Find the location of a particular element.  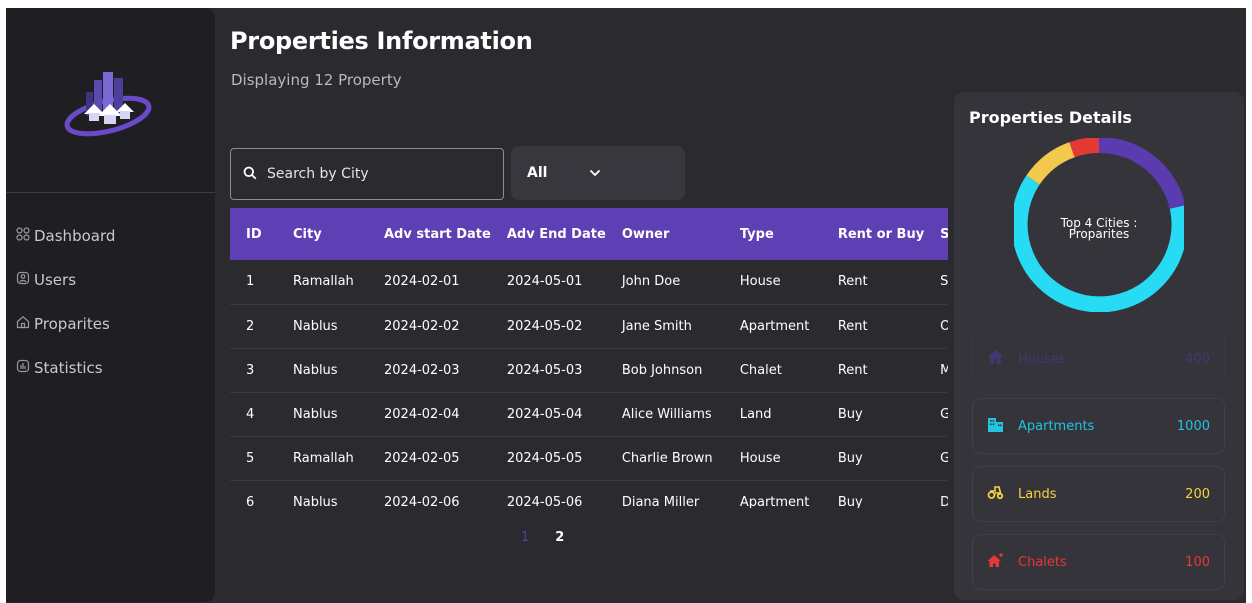

column-header-rent-or-buy: Rent or Buy is located at coordinates (873, 234).